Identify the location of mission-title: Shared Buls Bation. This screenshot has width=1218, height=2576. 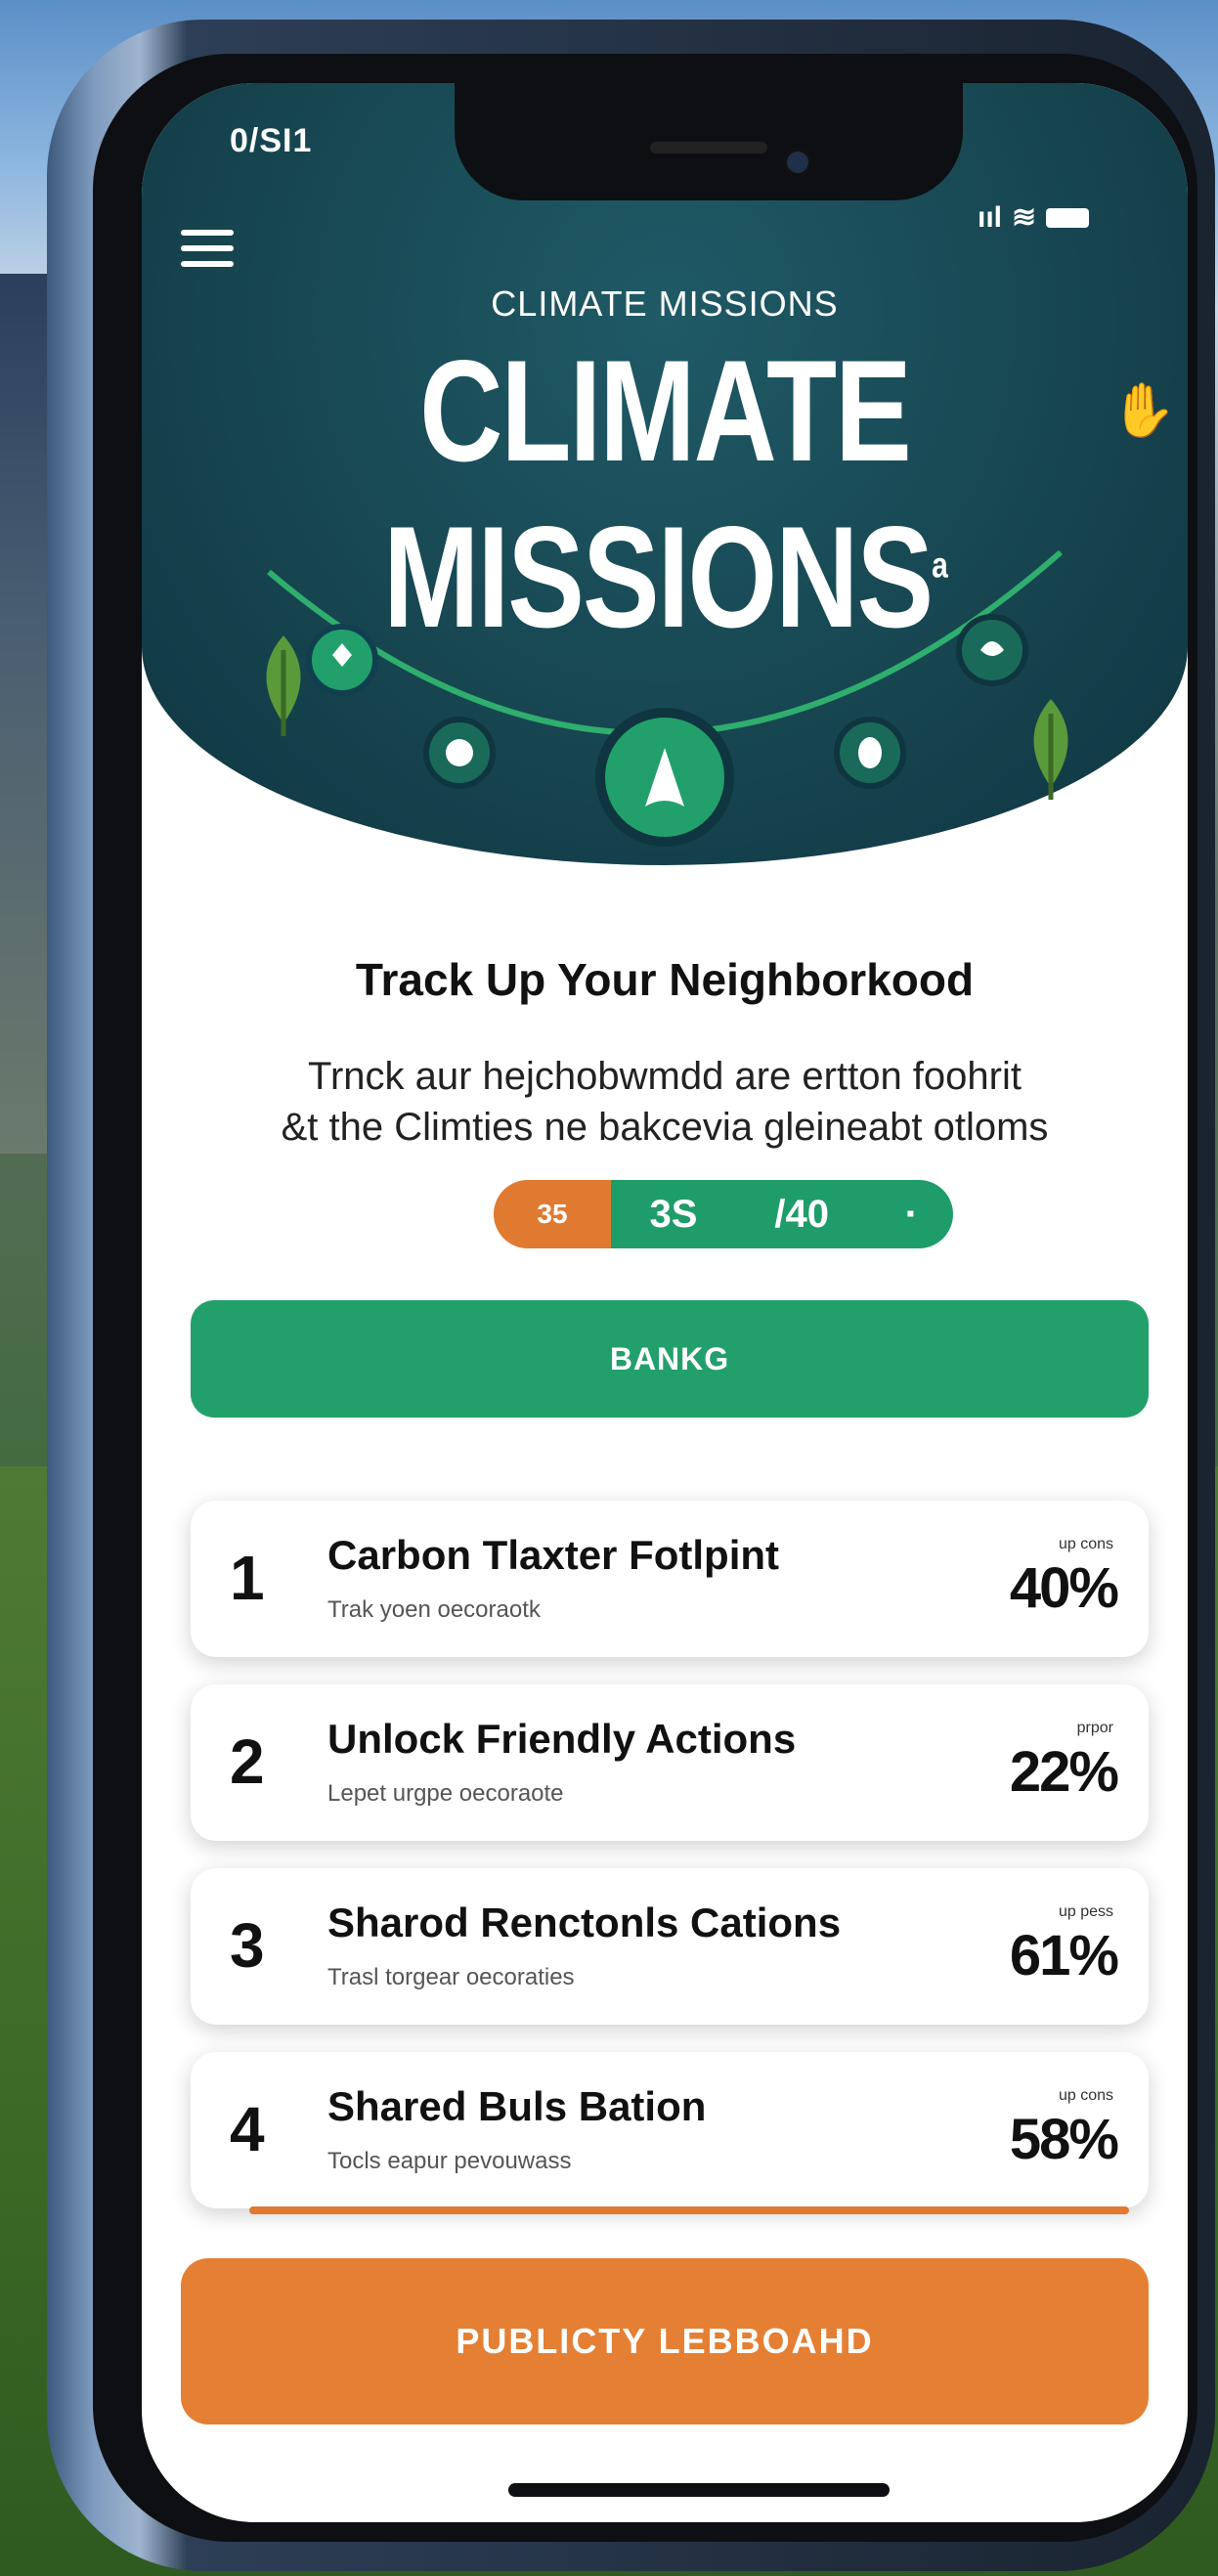
(517, 2106).